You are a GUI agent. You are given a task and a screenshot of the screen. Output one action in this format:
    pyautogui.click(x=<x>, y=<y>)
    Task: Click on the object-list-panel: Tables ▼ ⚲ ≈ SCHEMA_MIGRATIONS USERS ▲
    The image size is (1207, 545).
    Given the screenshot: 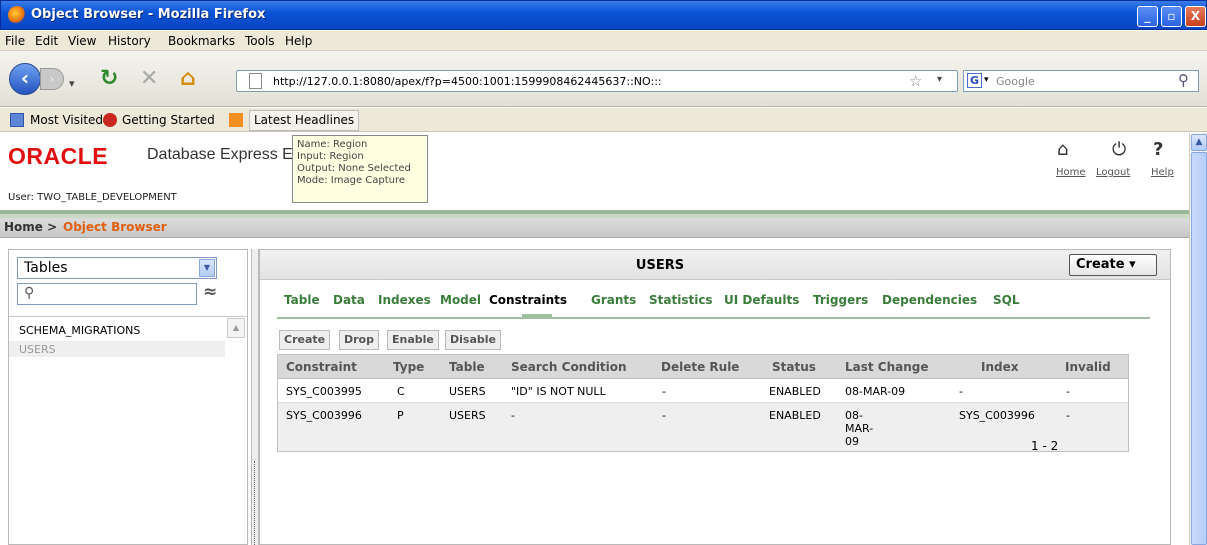 What is the action you would take?
    pyautogui.click(x=128, y=397)
    